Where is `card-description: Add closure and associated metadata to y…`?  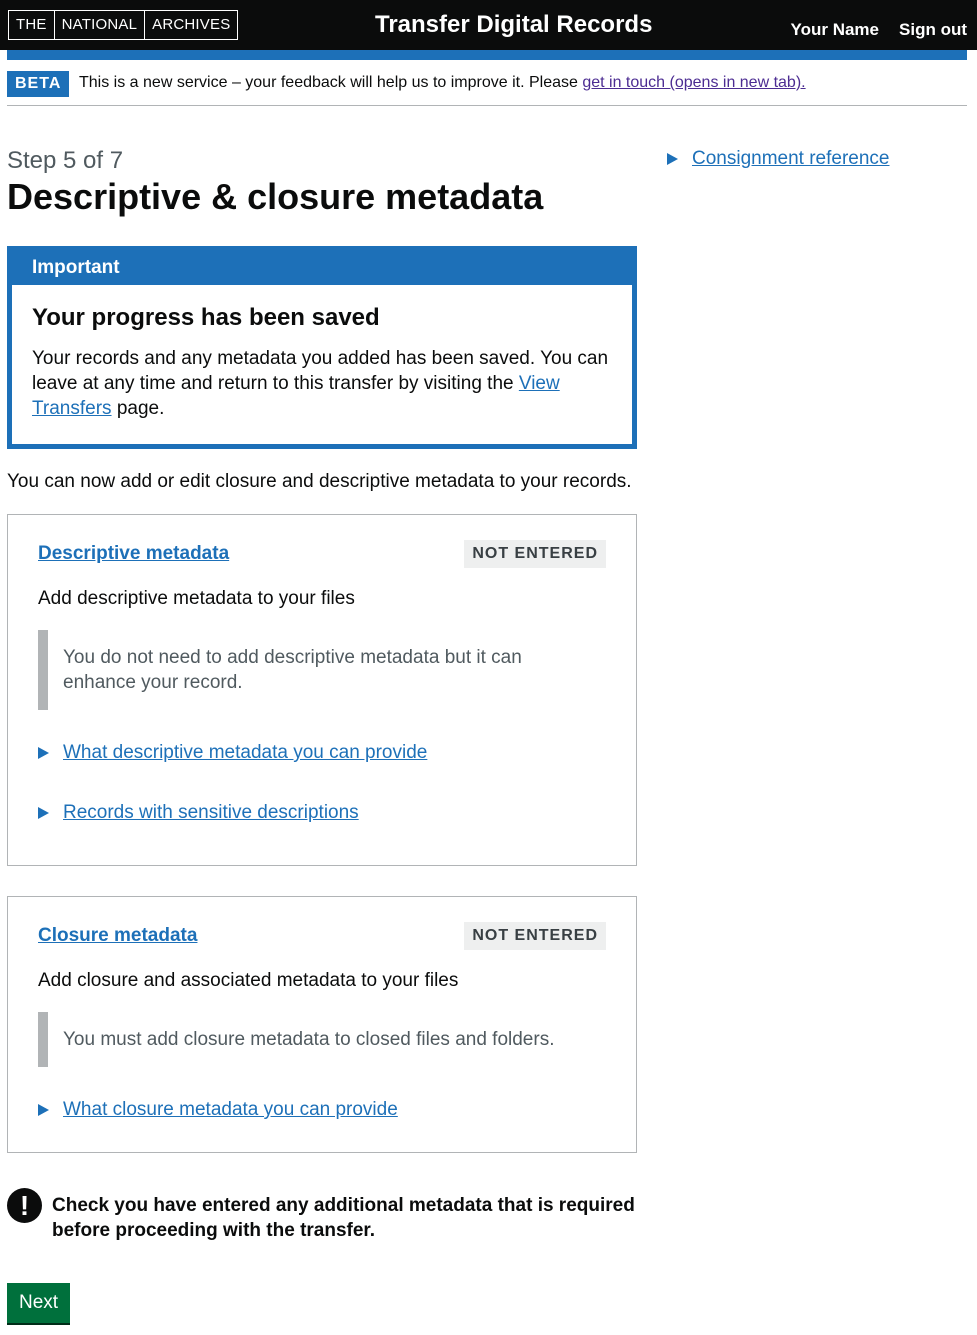 card-description: Add closure and associated metadata to y… is located at coordinates (248, 980).